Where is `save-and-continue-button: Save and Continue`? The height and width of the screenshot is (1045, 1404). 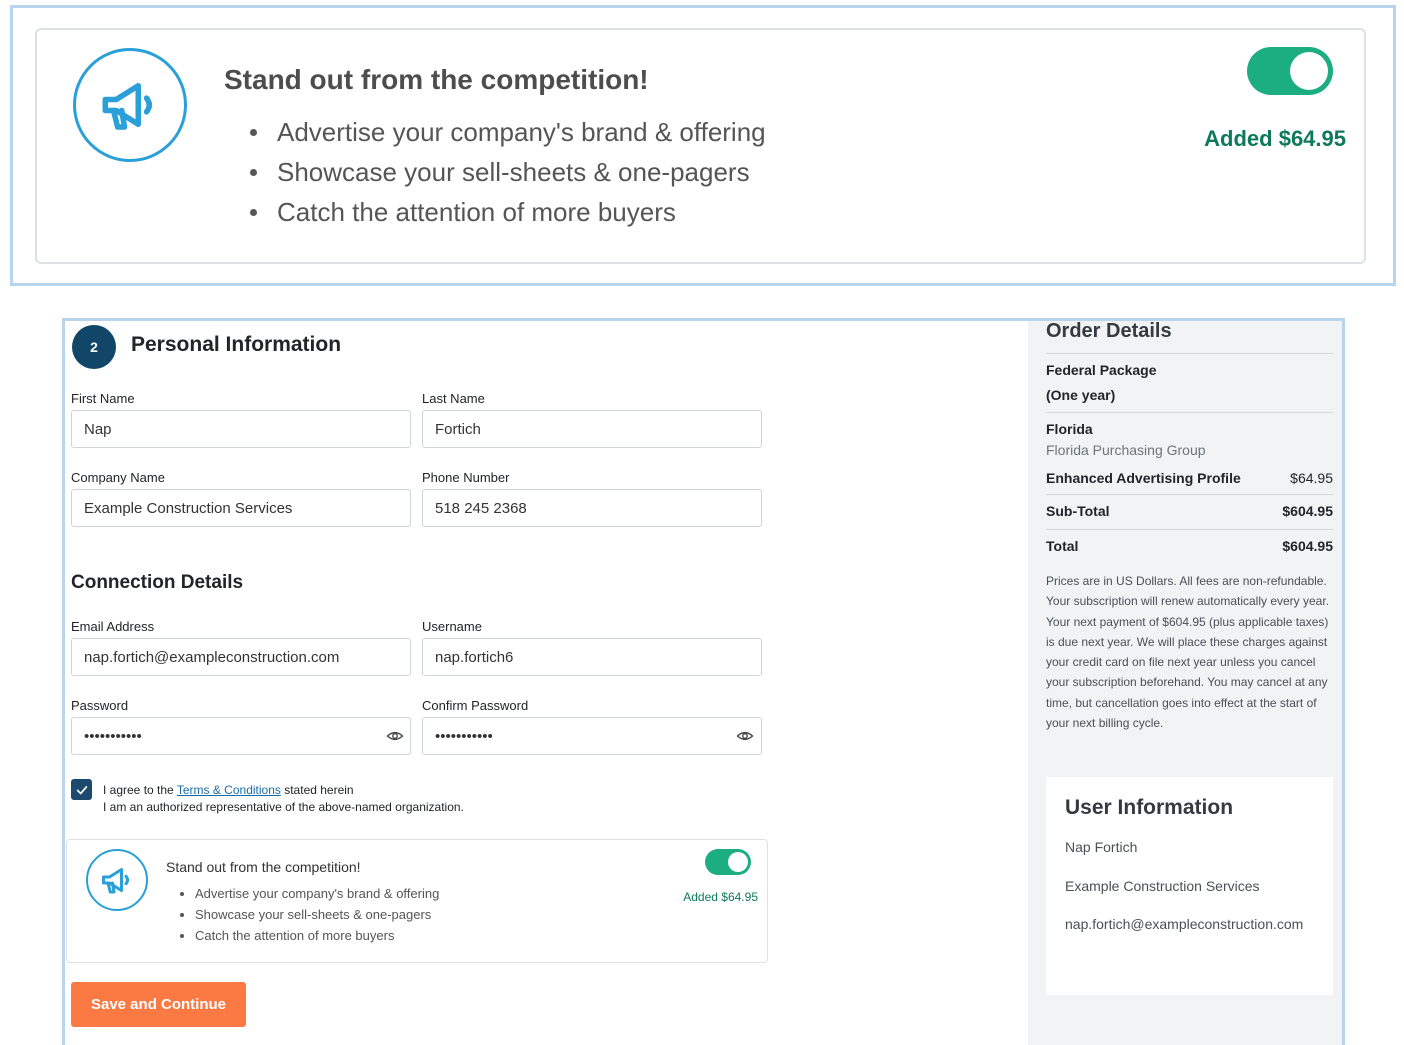 save-and-continue-button: Save and Continue is located at coordinates (158, 1004).